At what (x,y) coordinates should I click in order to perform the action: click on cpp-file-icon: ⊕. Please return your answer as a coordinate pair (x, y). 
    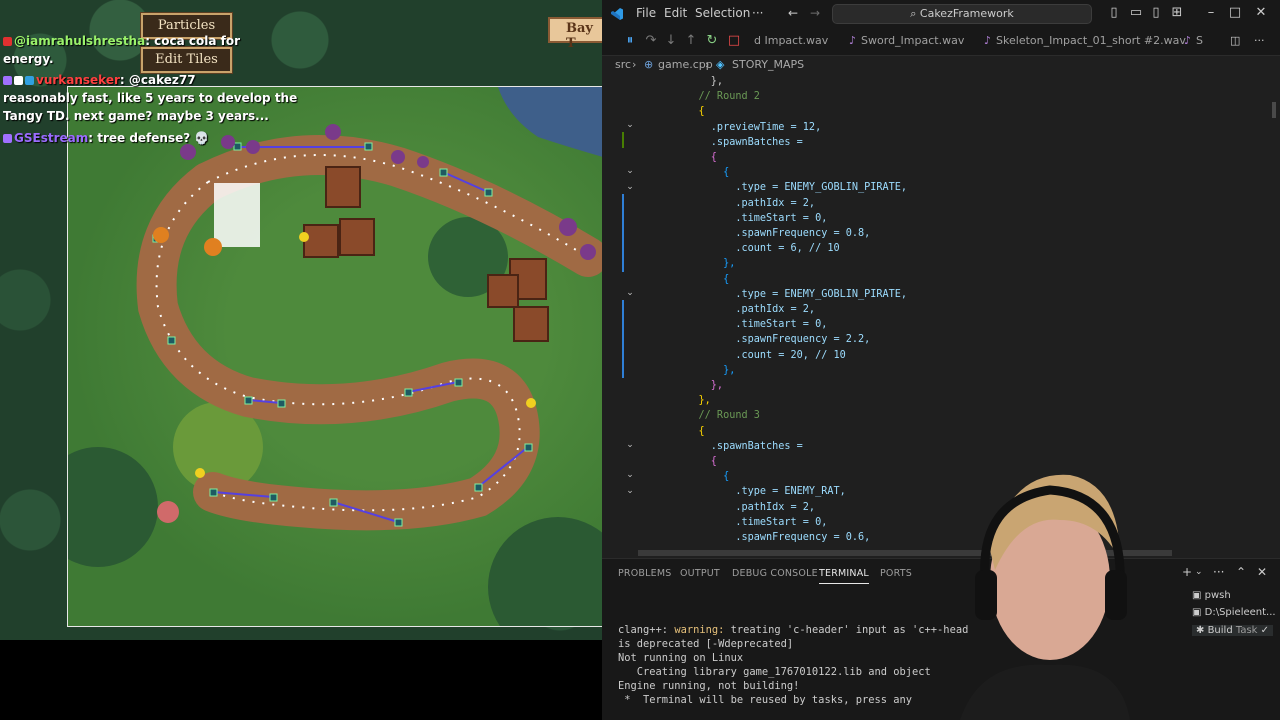
    Looking at the image, I should click on (649, 64).